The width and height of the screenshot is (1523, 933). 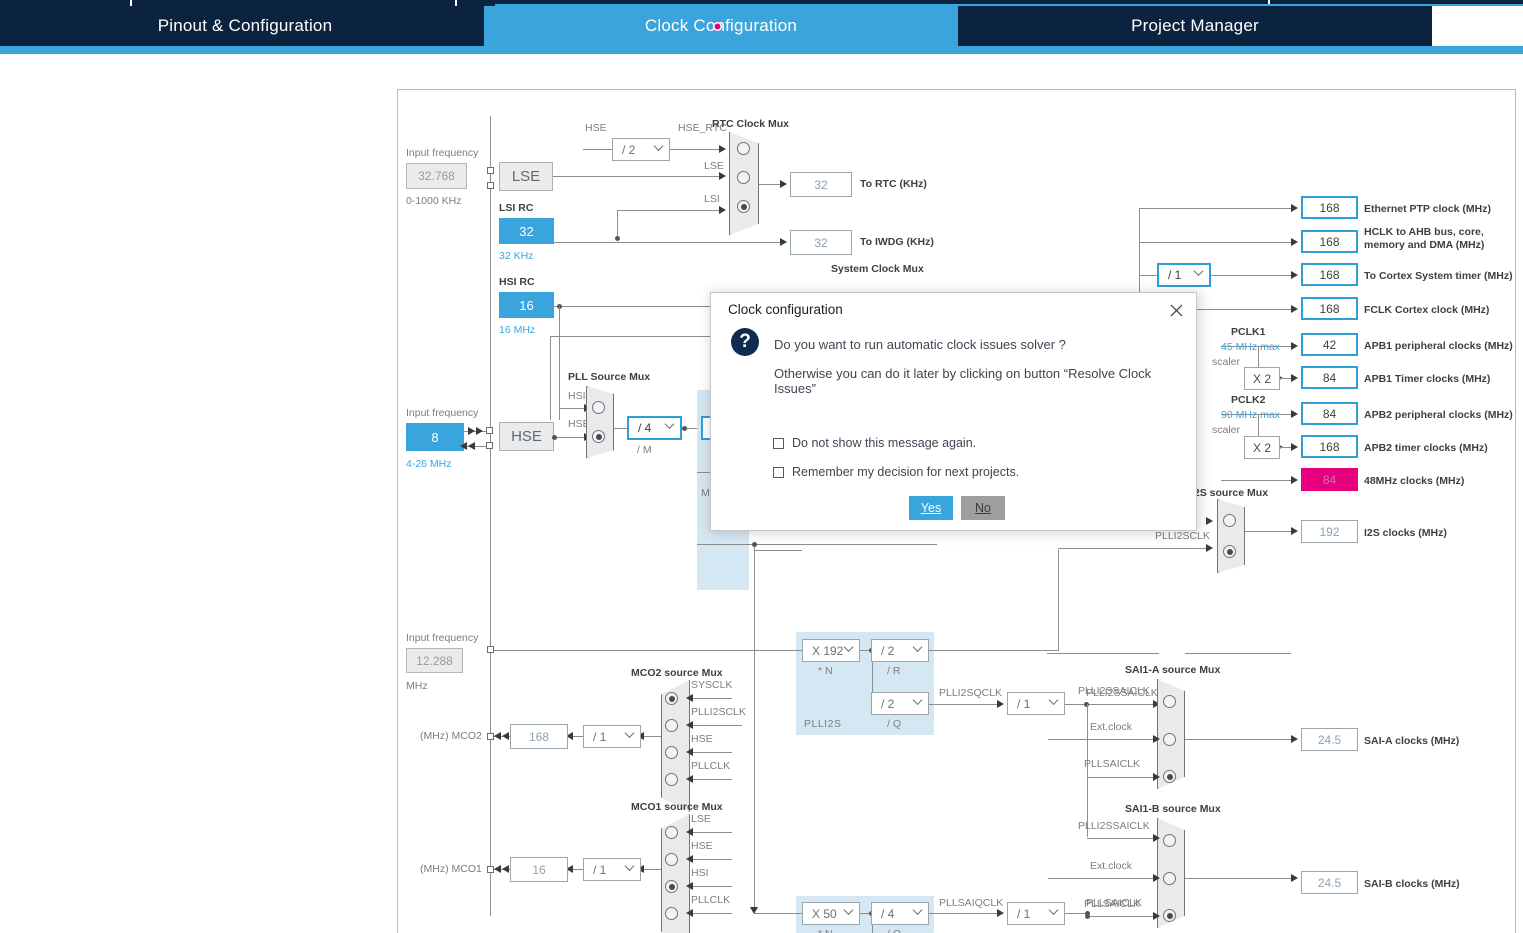 I want to click on dialog-yes-button: Yes, so click(x=931, y=508).